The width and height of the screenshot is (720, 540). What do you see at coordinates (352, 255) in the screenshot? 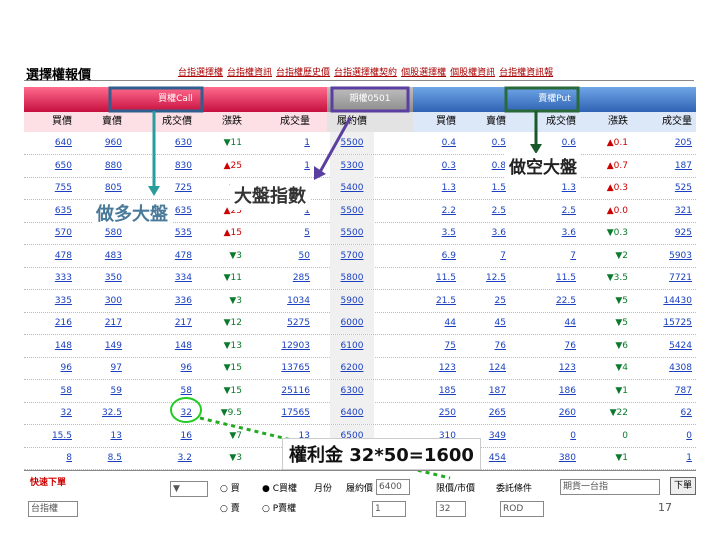
I see `cell-strike: 5700` at bounding box center [352, 255].